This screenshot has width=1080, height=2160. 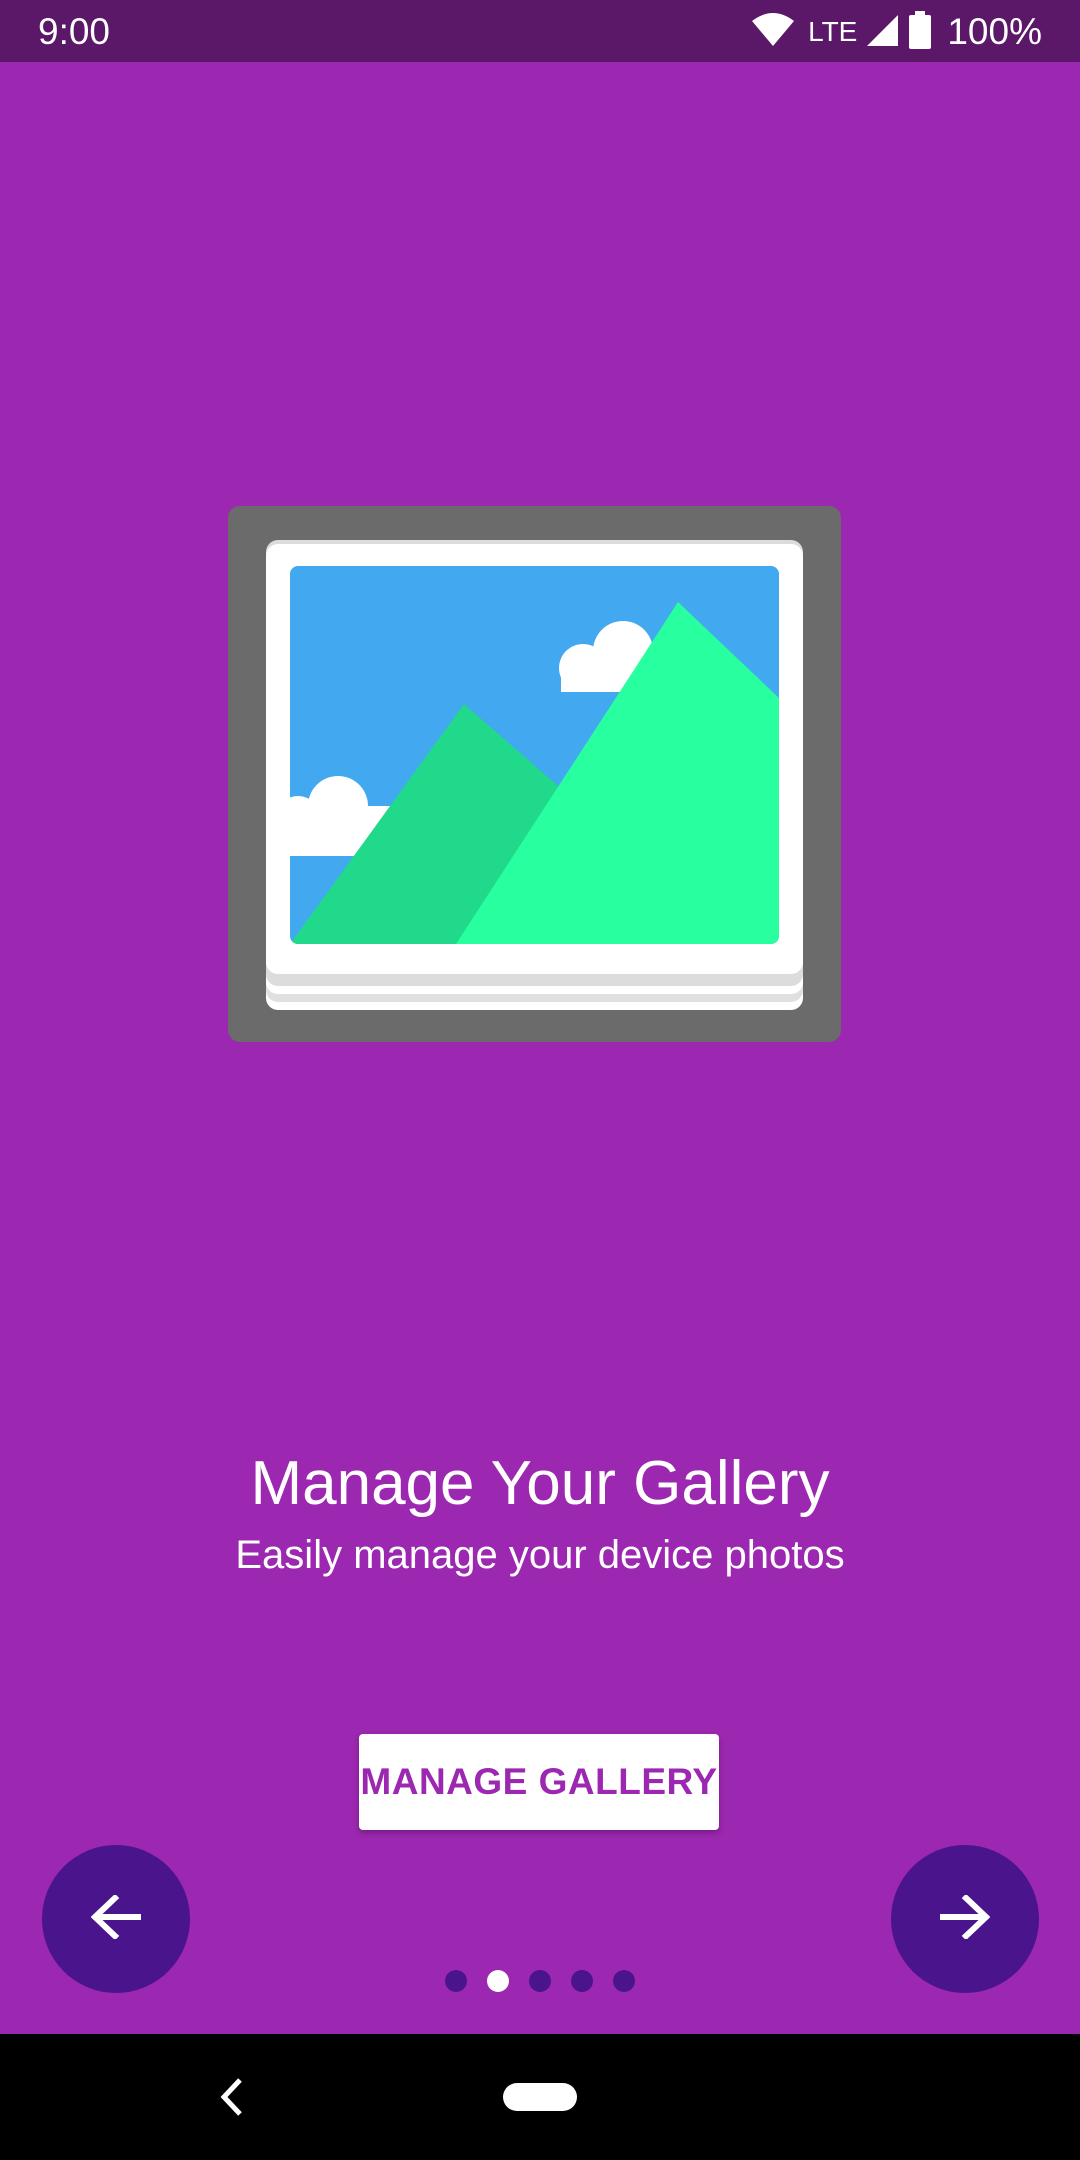 I want to click on wifi-icon, so click(x=773, y=32).